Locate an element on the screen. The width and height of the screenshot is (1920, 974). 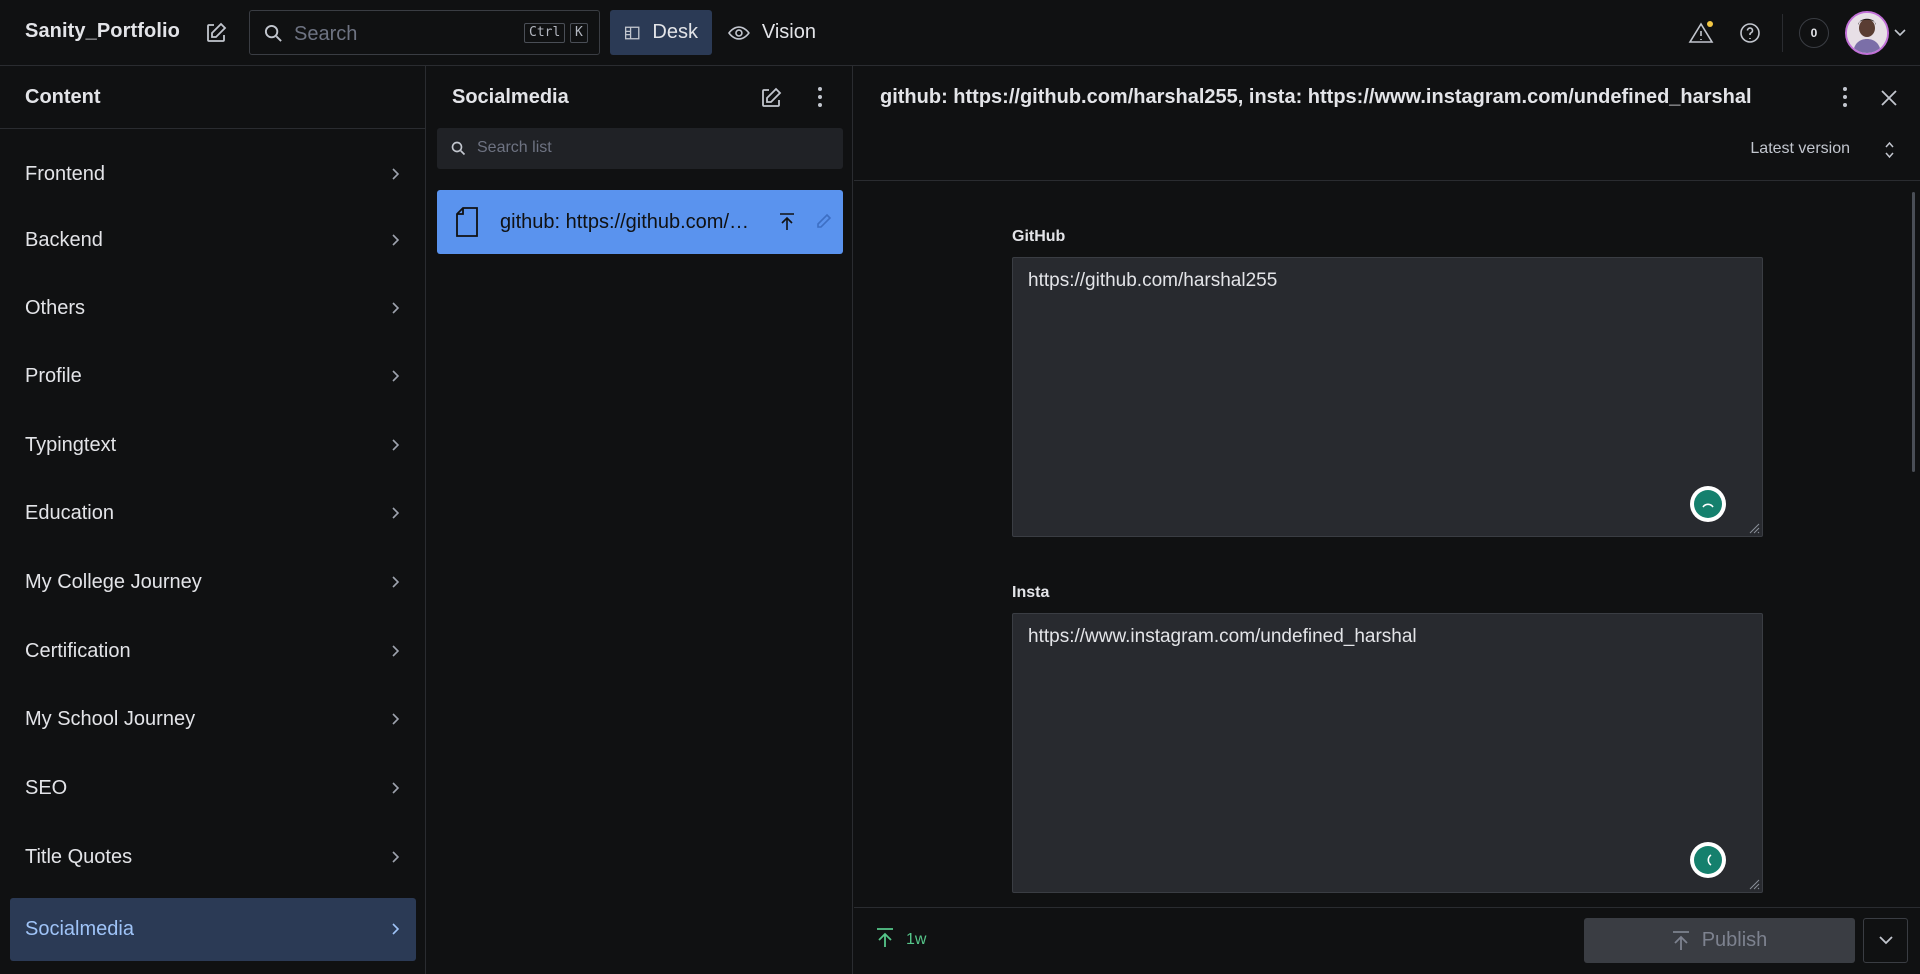
help-button is located at coordinates (1750, 33).